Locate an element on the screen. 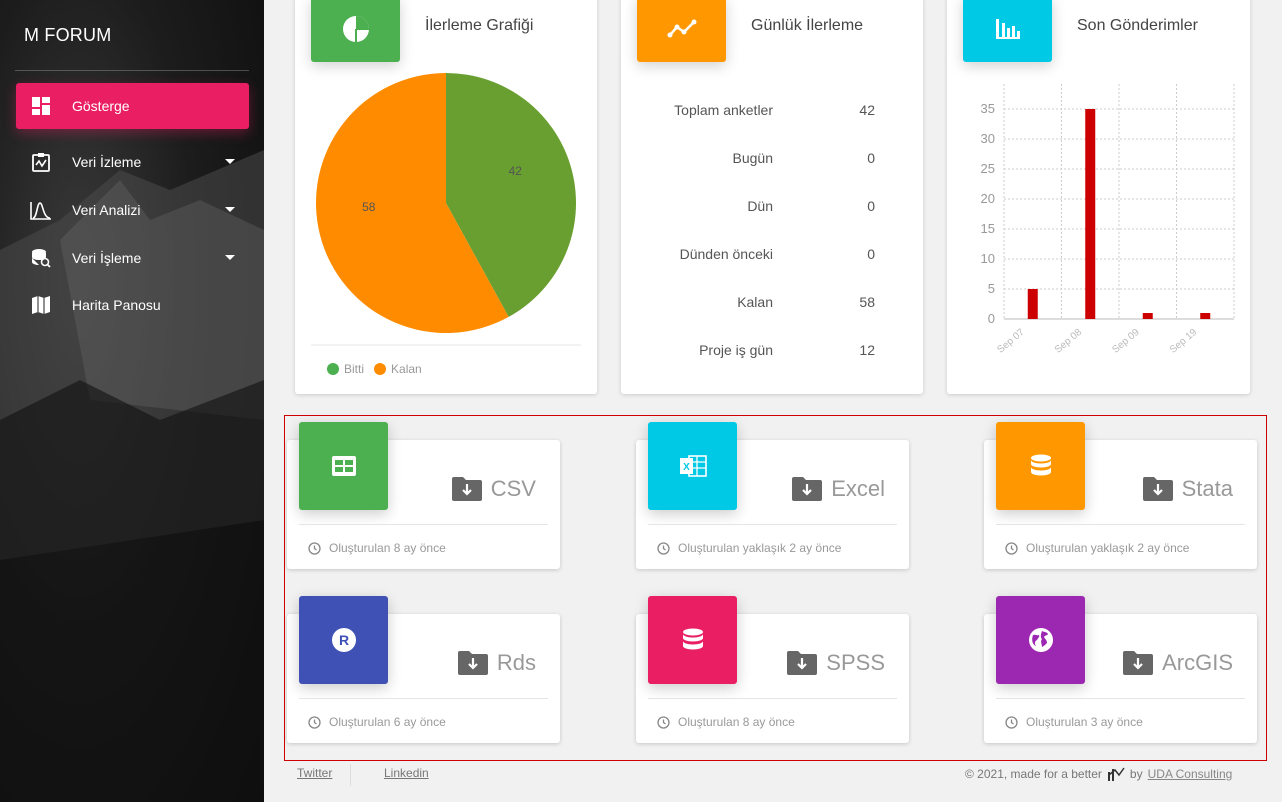 Image resolution: width=1282 pixels, height=802 pixels. sidebar-item-label: Veri Analizi is located at coordinates (106, 210).